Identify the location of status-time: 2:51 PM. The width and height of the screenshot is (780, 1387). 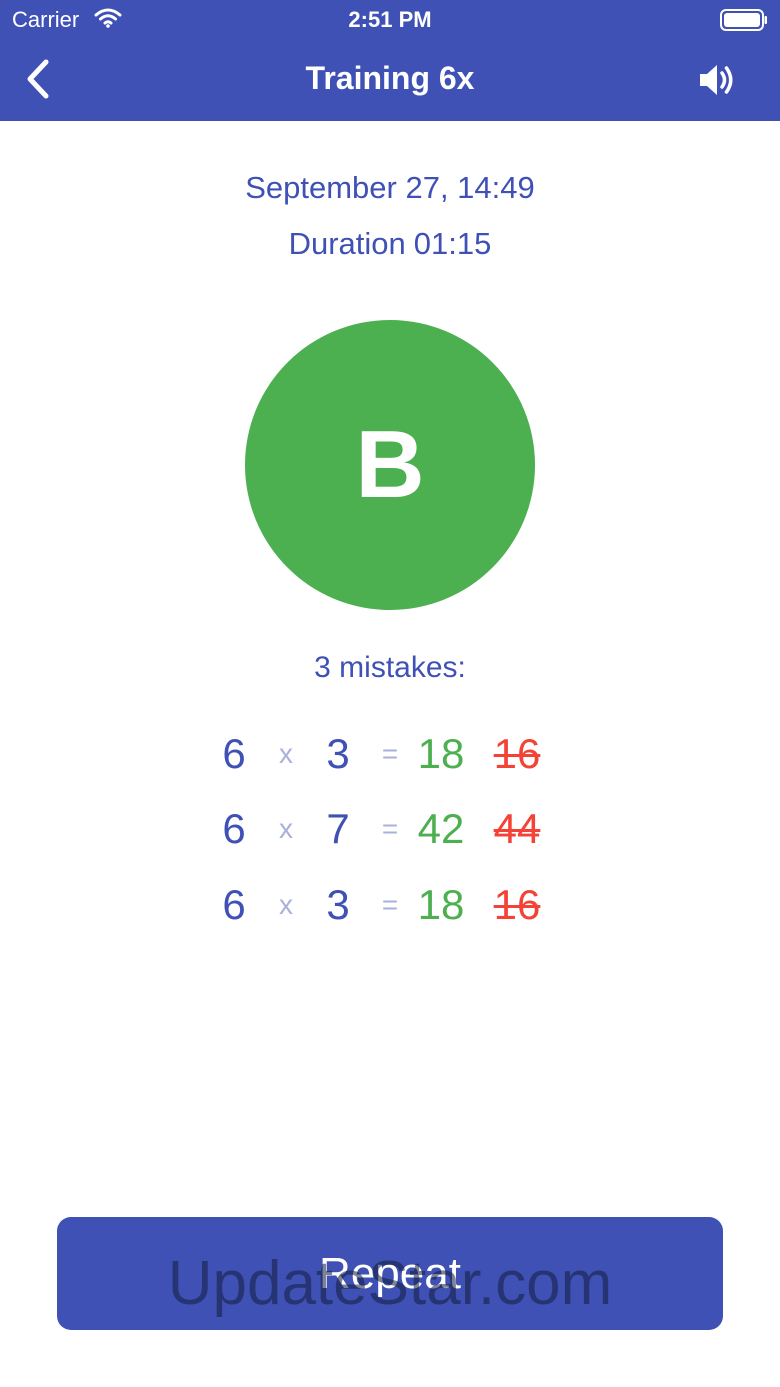
(390, 19).